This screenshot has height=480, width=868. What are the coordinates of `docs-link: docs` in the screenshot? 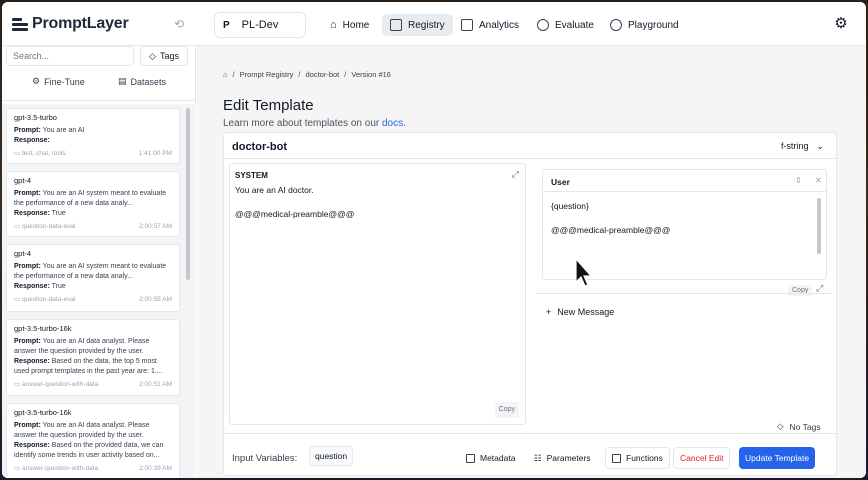 It's located at (392, 123).